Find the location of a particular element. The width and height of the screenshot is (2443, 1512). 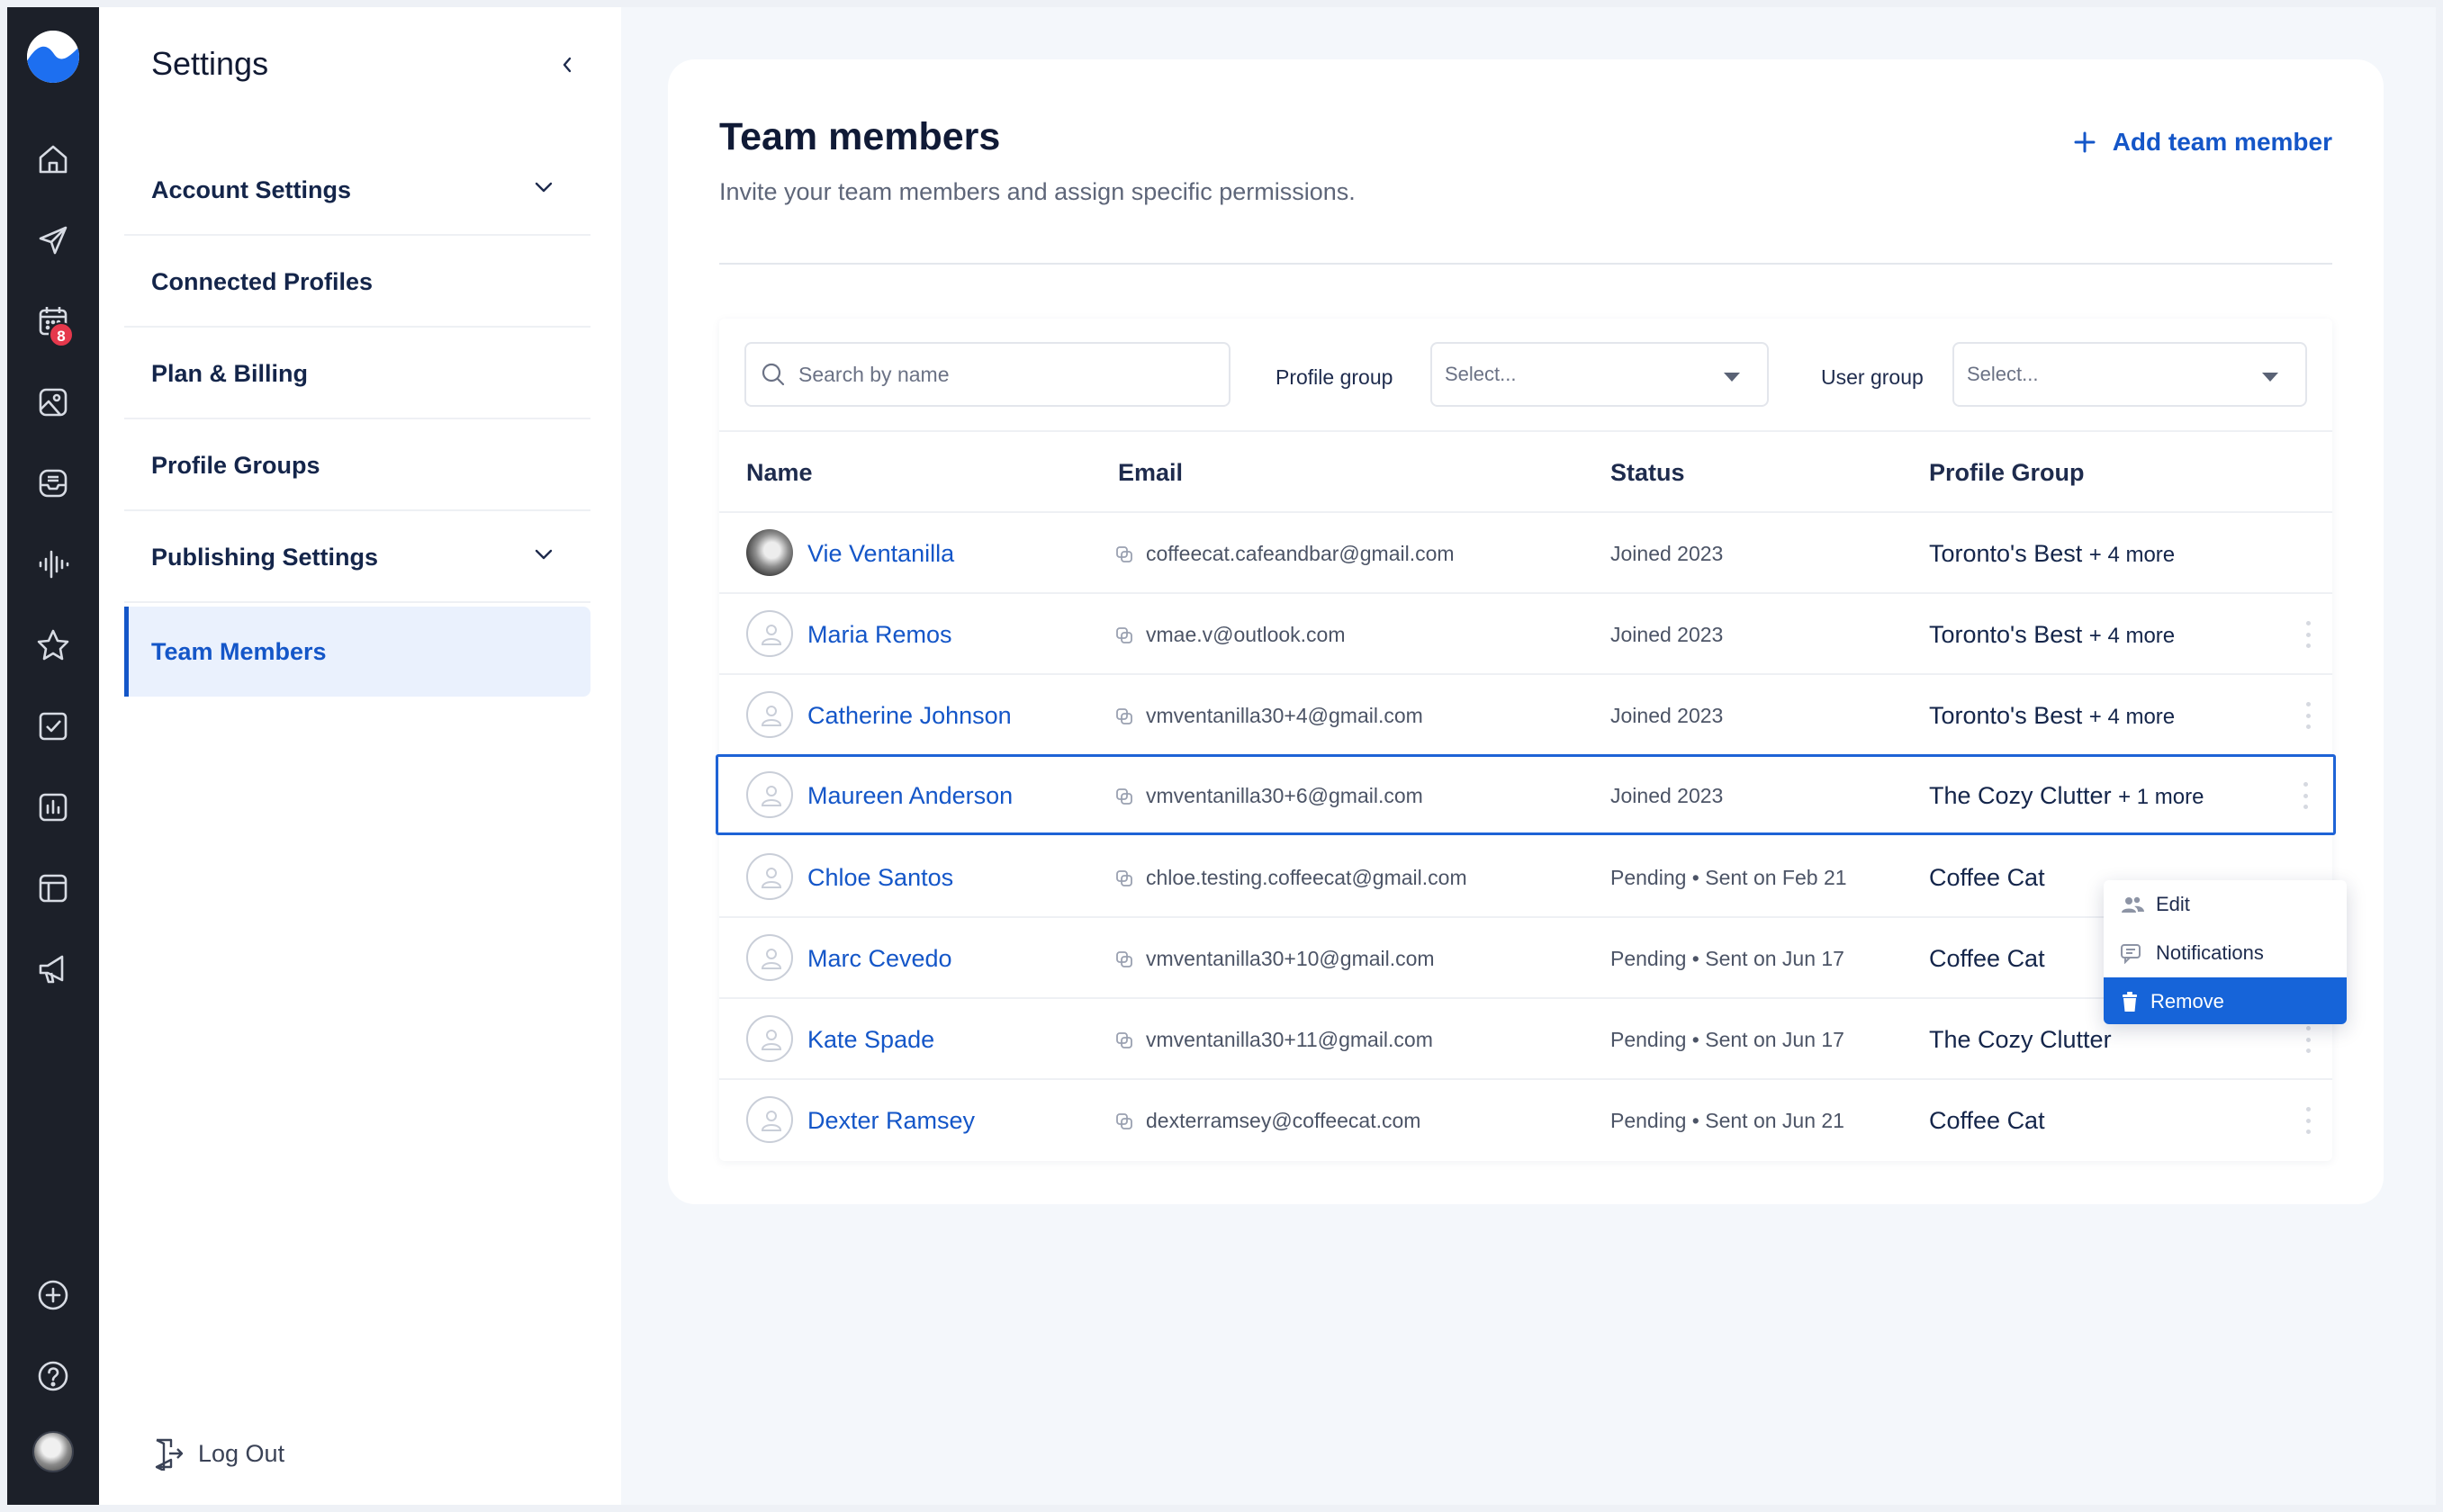

divider is located at coordinates (1525, 264).